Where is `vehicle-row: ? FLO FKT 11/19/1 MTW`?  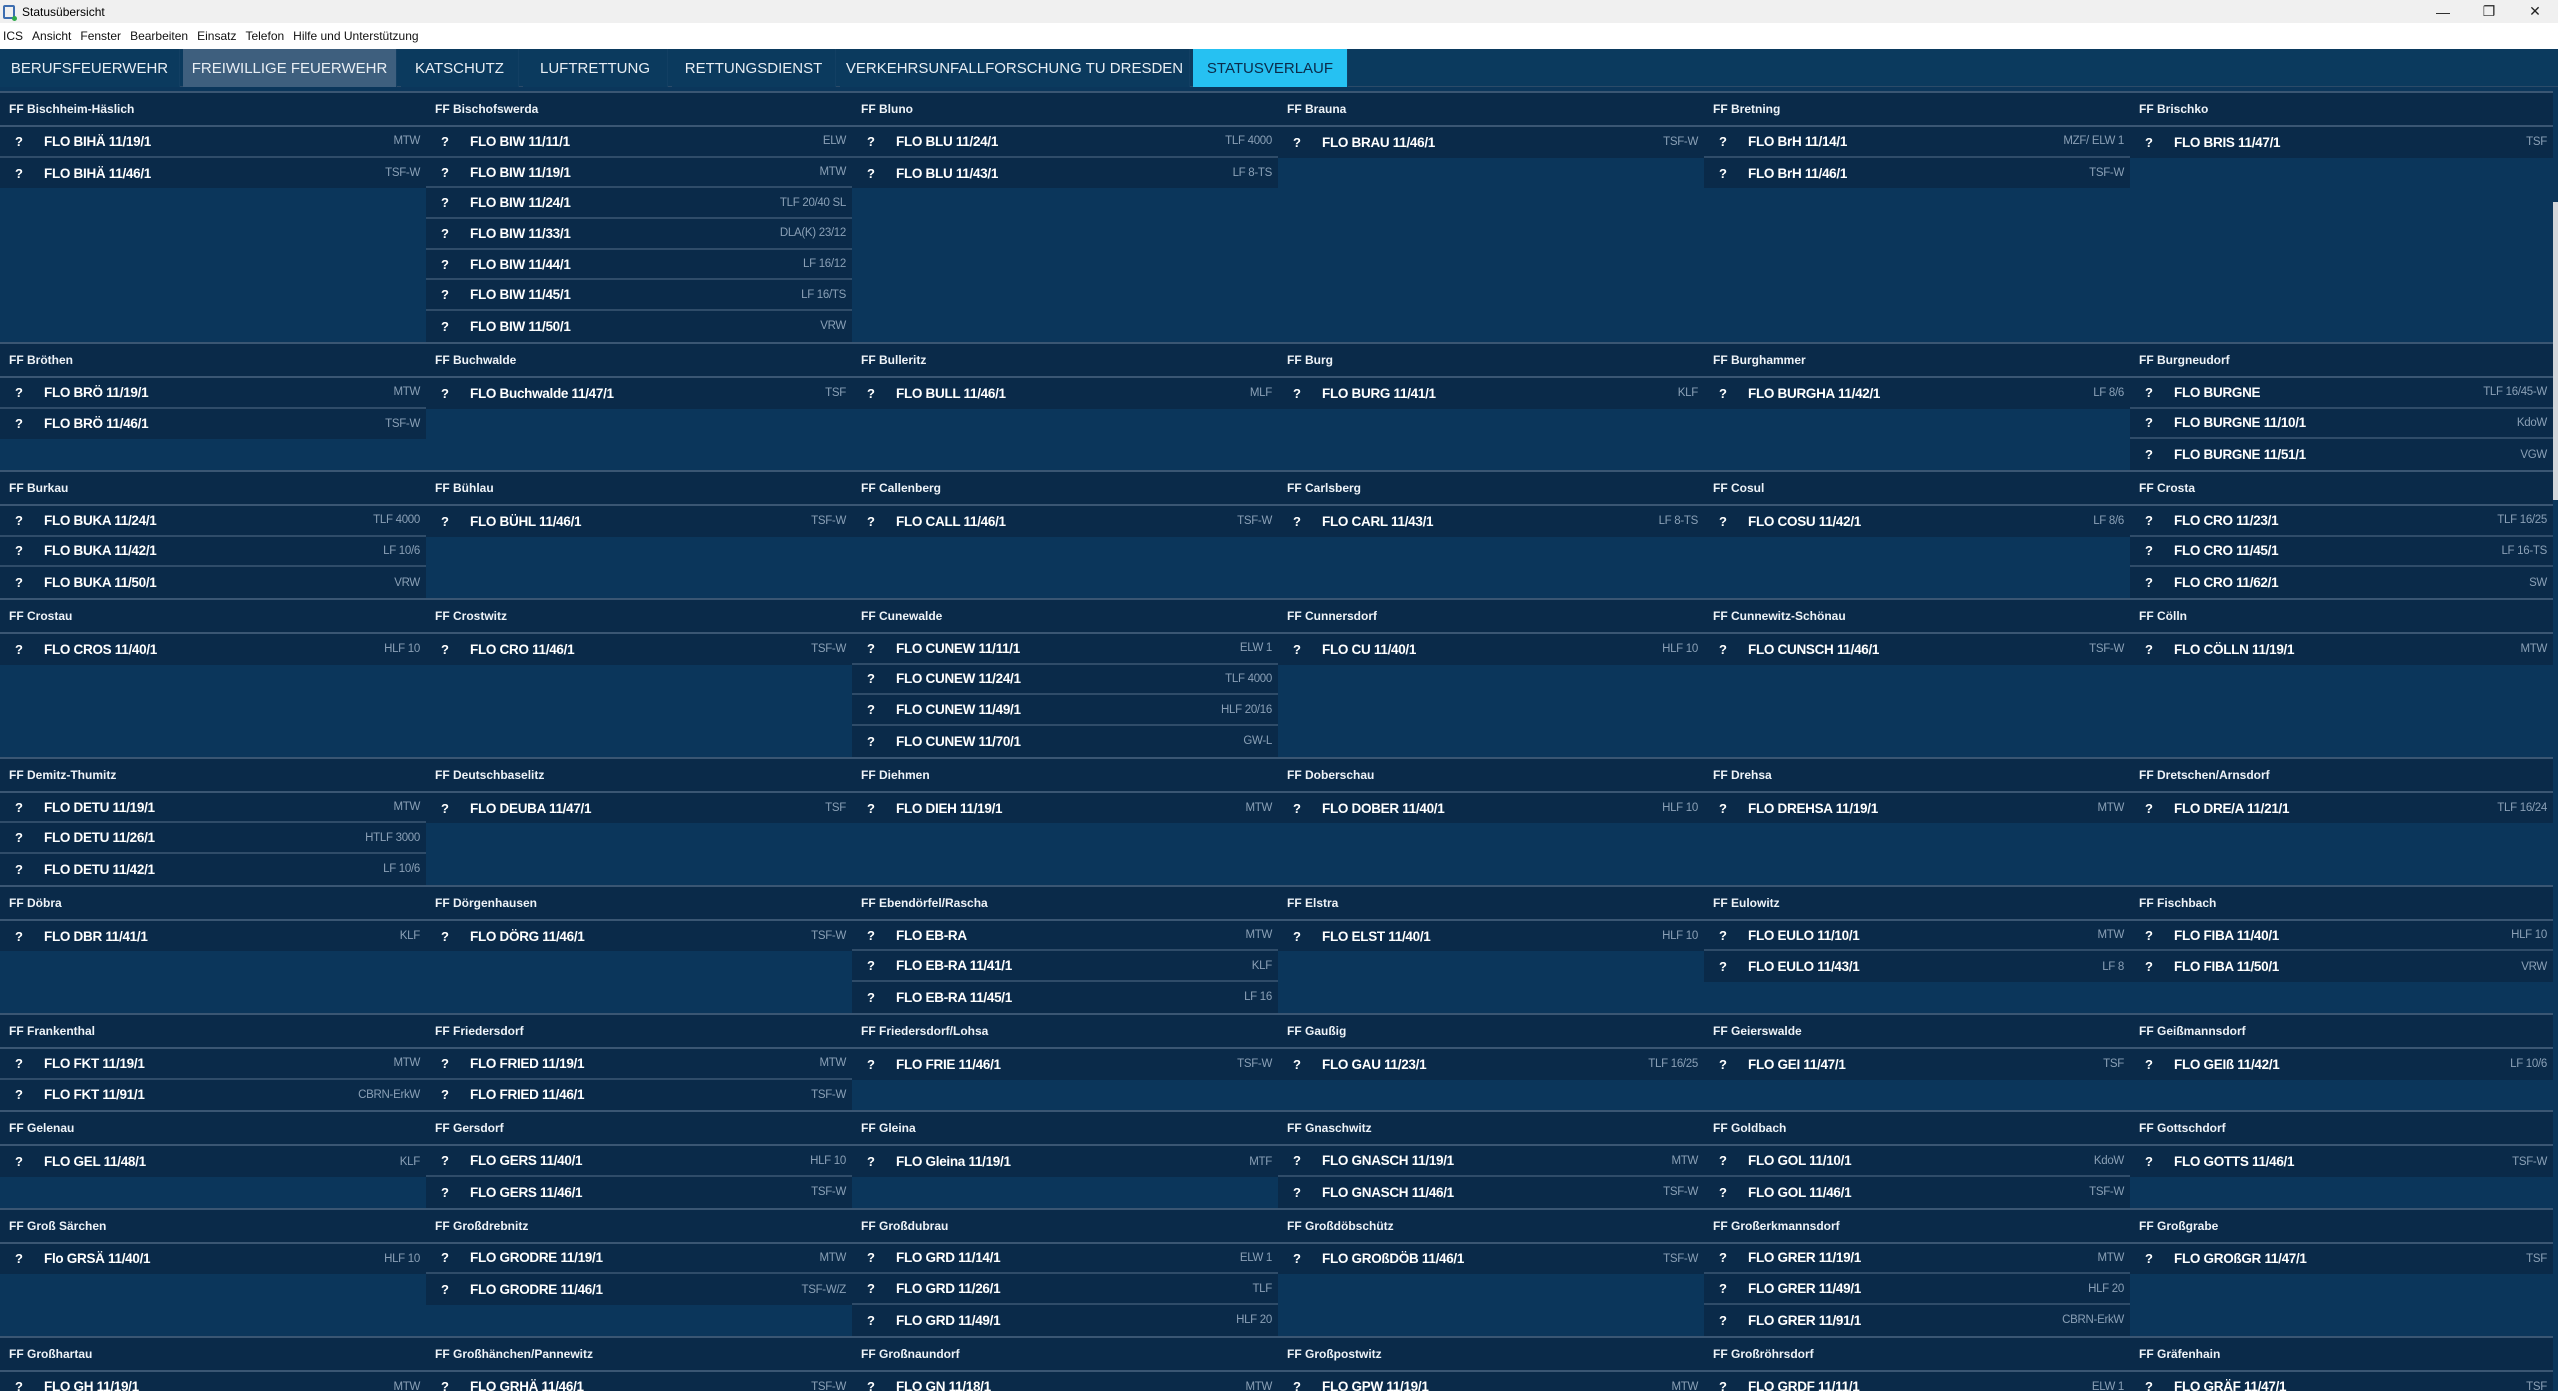
vehicle-row: ? FLO FKT 11/19/1 MTW is located at coordinates (213, 1064).